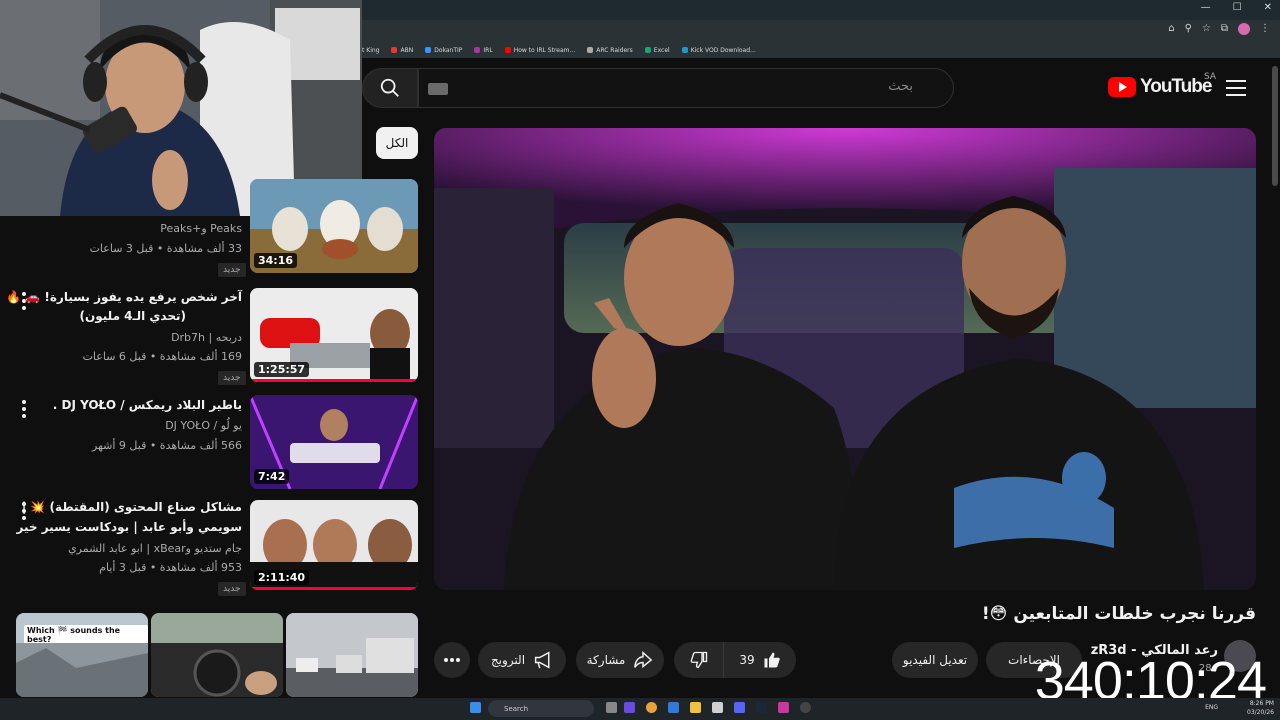 Image resolution: width=1280 pixels, height=720 pixels. Describe the element at coordinates (541, 708) in the screenshot. I see `taskbar-search: Search` at that location.